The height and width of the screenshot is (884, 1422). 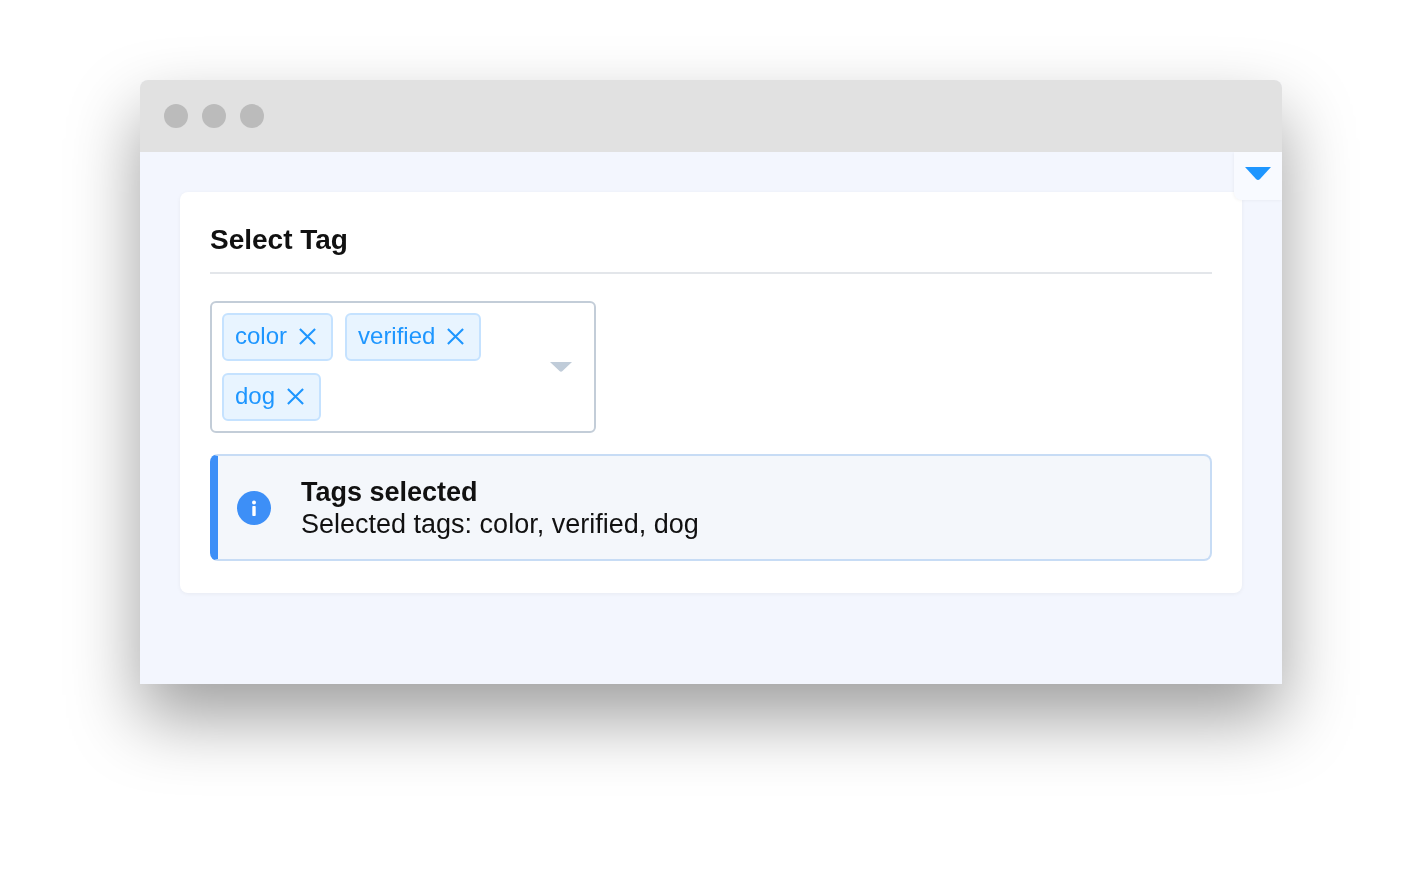 What do you see at coordinates (397, 336) in the screenshot?
I see `tag-label: verified` at bounding box center [397, 336].